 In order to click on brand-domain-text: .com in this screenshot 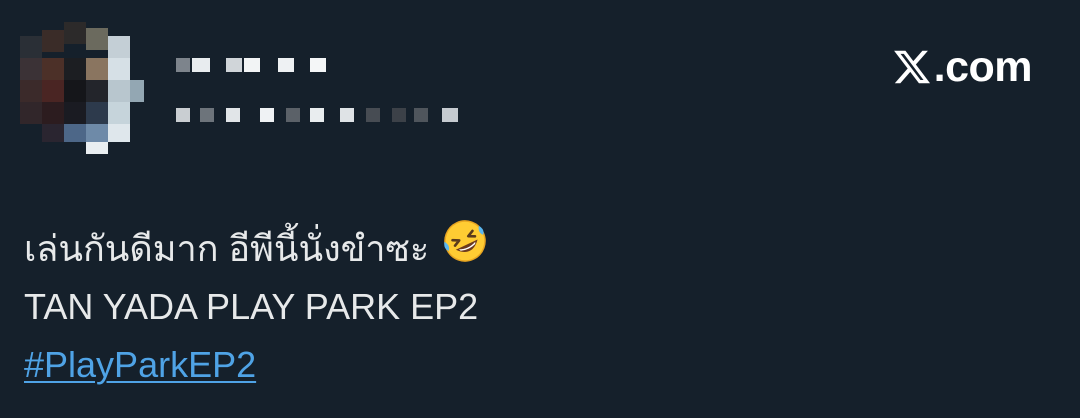, I will do `click(983, 66)`.